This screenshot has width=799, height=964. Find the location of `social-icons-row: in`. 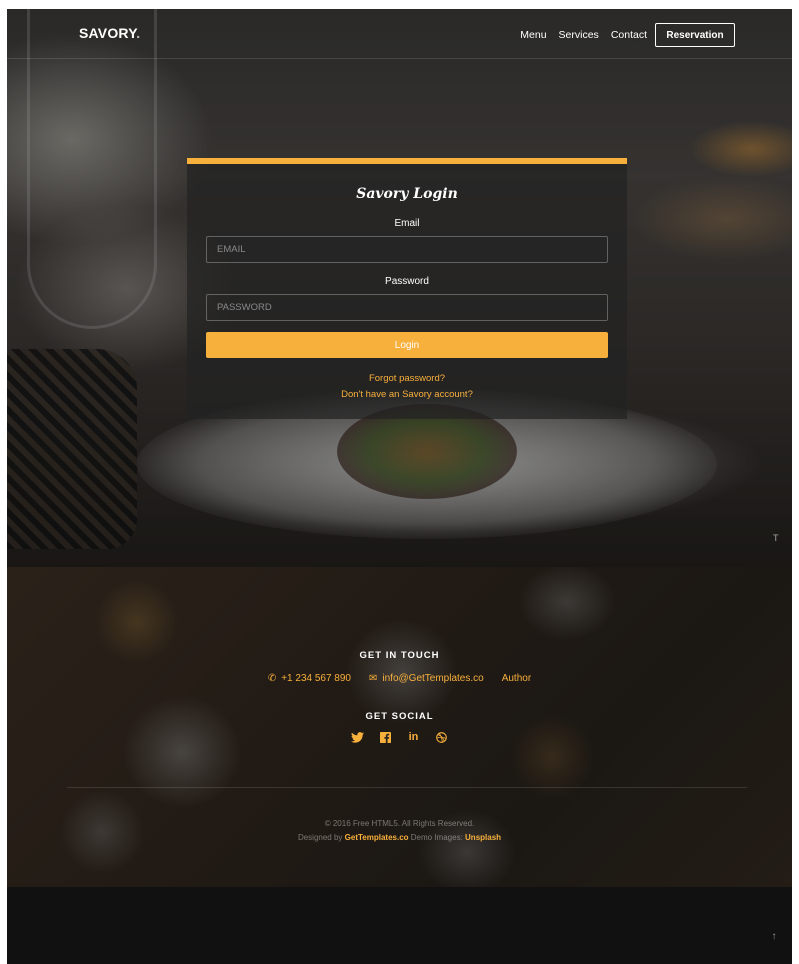

social-icons-row: in is located at coordinates (399, 737).